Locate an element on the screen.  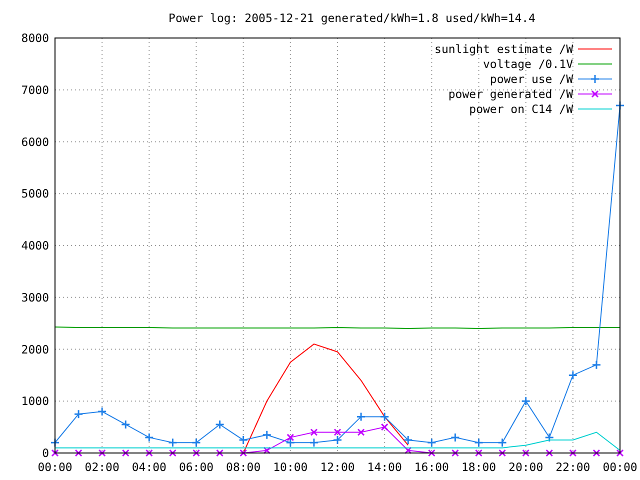
legend-label: power on C14 /W is located at coordinates (521, 109).